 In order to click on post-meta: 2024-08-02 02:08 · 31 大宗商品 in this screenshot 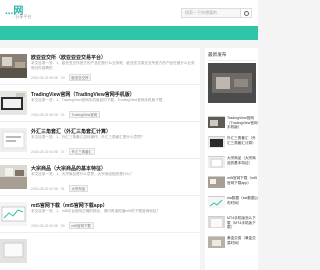, I will do `click(60, 188)`.